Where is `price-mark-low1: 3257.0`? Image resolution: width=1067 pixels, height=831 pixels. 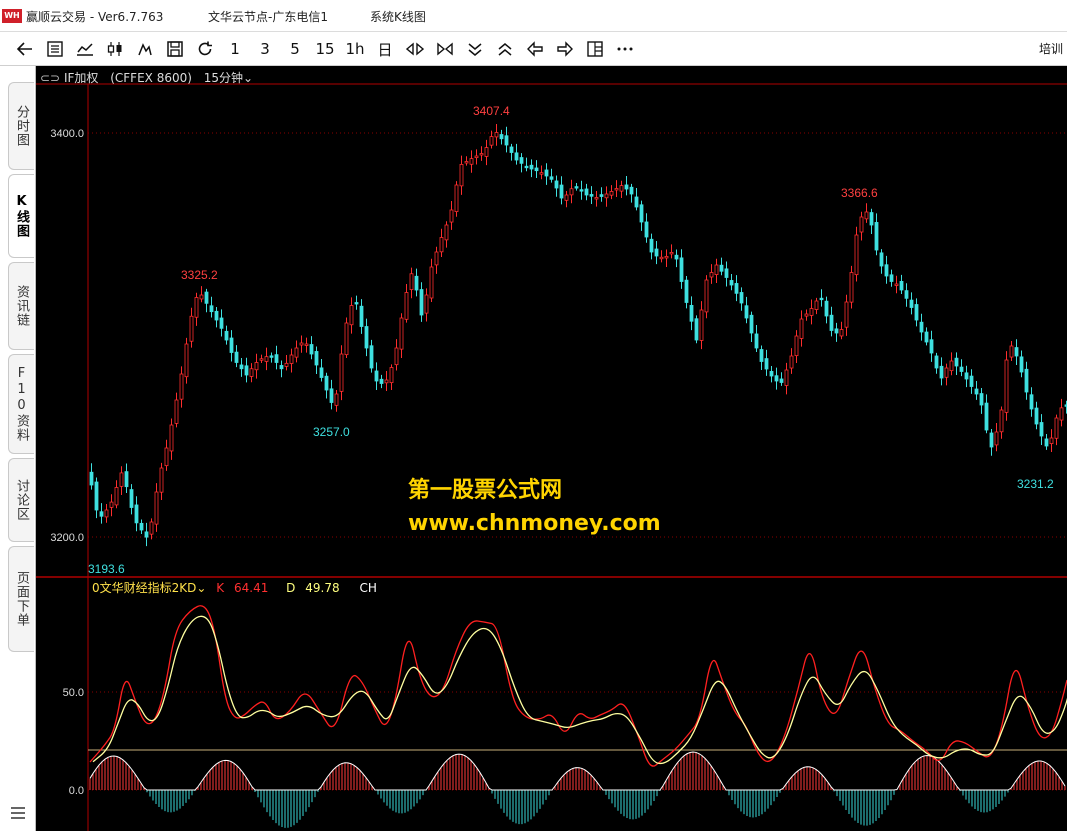
price-mark-low1: 3257.0 is located at coordinates (331, 432).